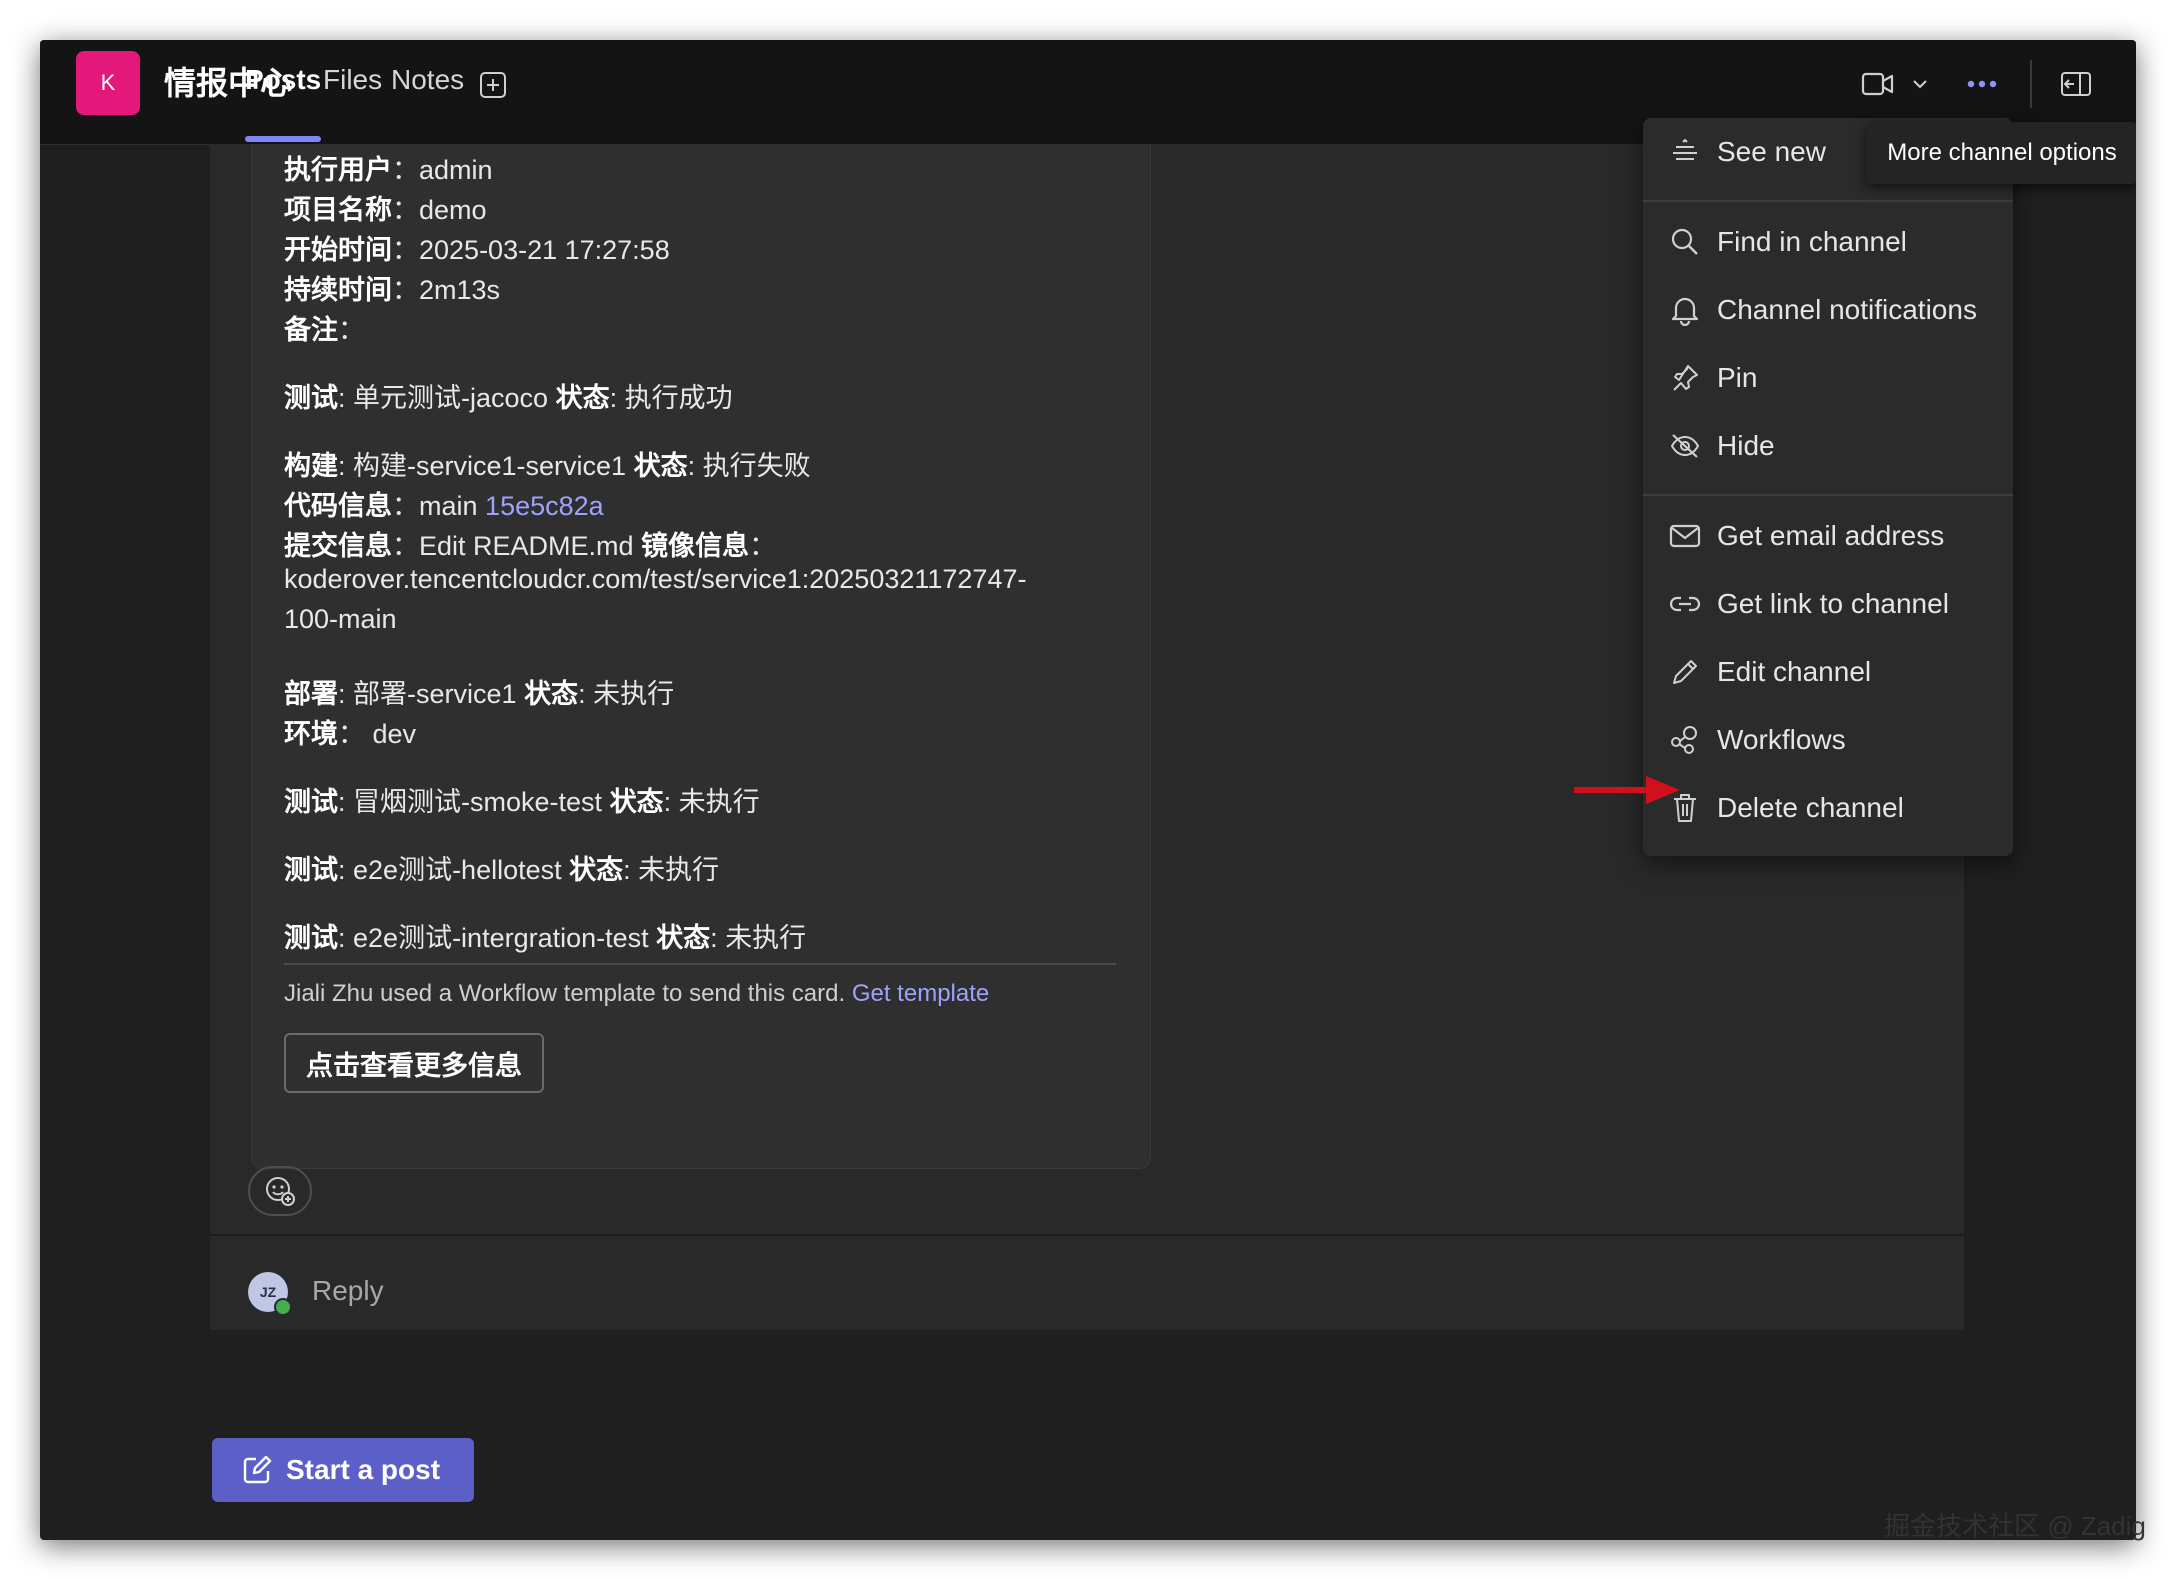 Image resolution: width=2176 pixels, height=1580 pixels. Describe the element at coordinates (1627, 790) in the screenshot. I see `annotation-arrow` at that location.